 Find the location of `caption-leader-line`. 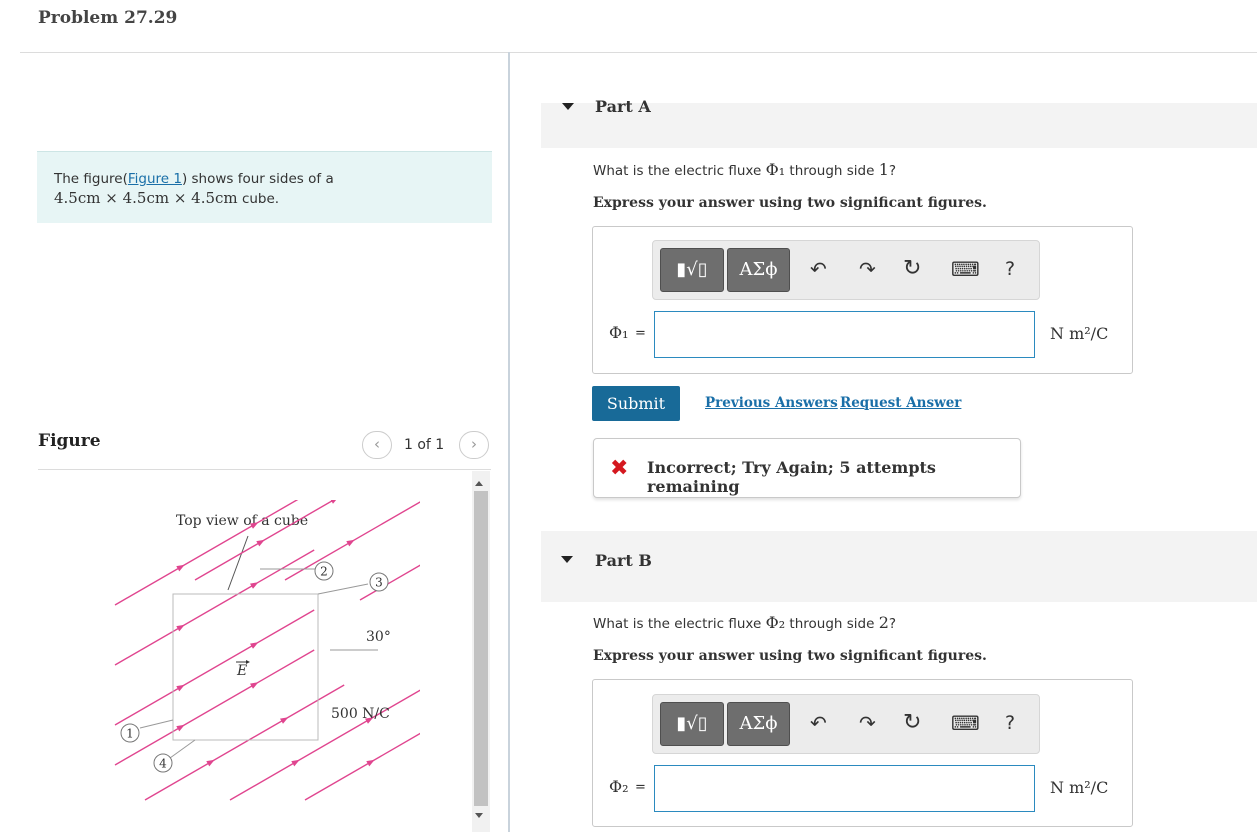

caption-leader-line is located at coordinates (238, 563).